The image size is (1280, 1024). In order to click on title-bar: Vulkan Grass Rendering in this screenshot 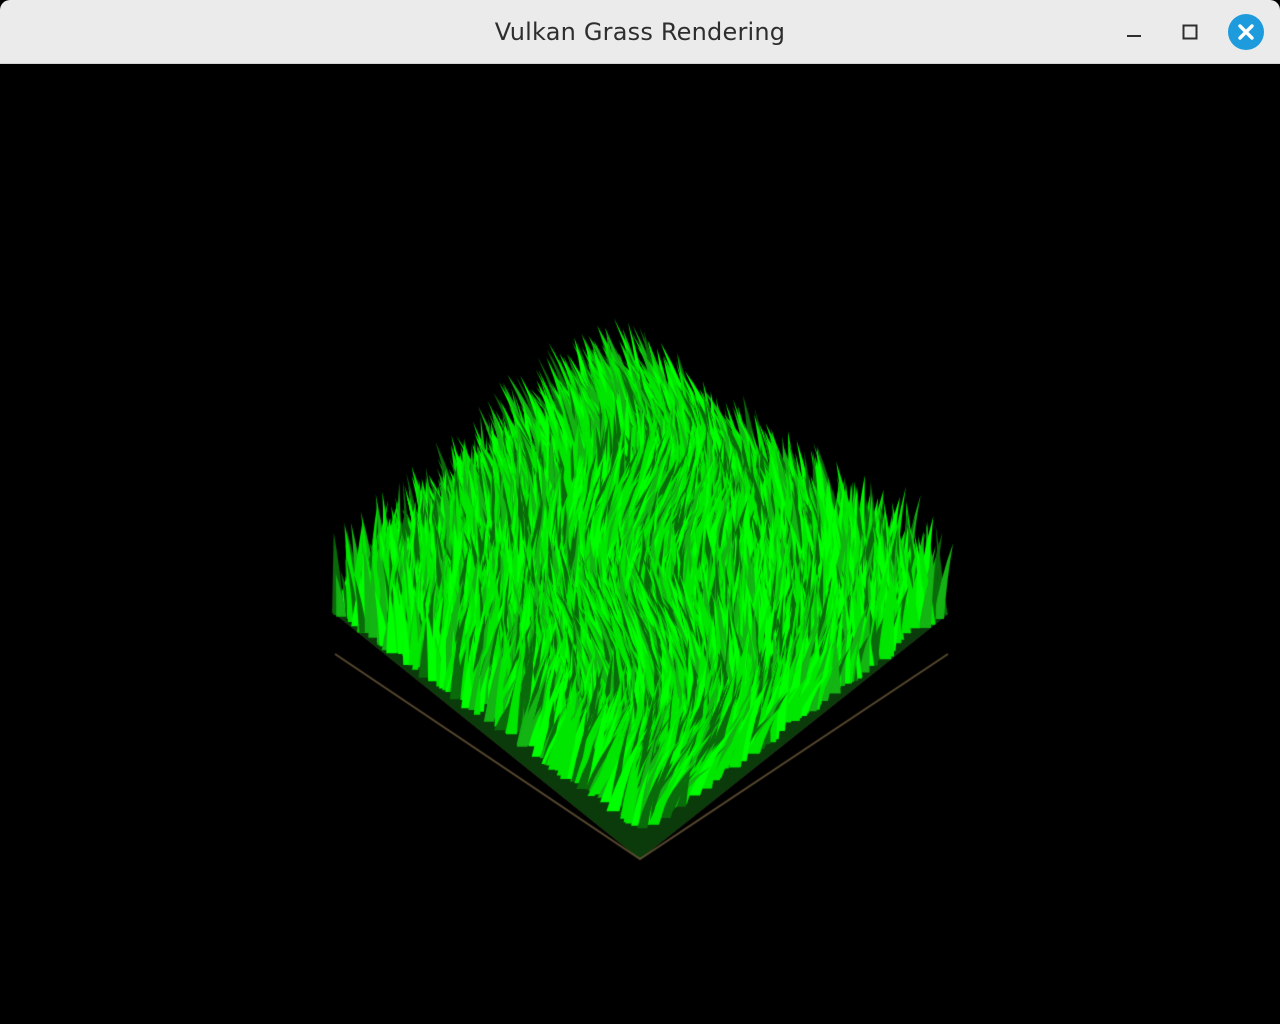, I will do `click(640, 32)`.